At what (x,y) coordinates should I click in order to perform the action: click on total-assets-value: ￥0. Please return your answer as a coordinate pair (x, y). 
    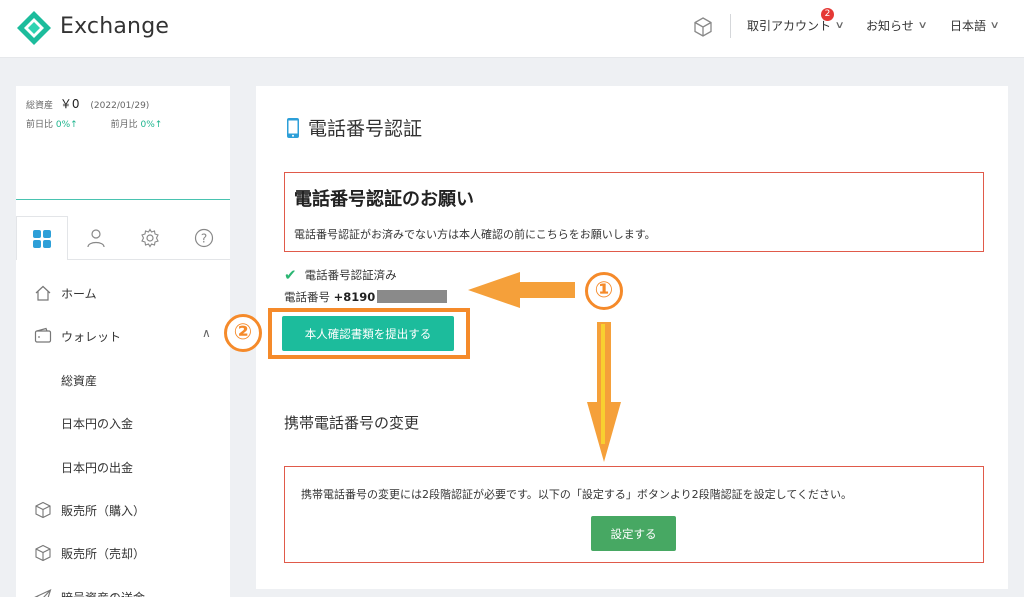
    Looking at the image, I should click on (69, 104).